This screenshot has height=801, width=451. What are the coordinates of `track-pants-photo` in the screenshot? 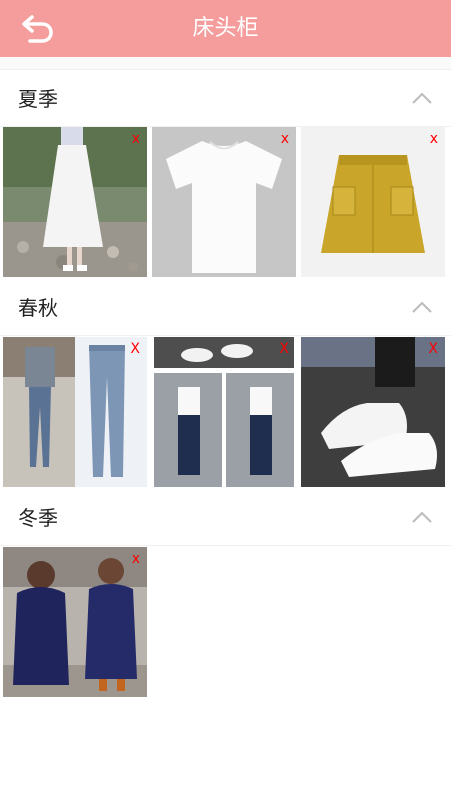 It's located at (224, 412).